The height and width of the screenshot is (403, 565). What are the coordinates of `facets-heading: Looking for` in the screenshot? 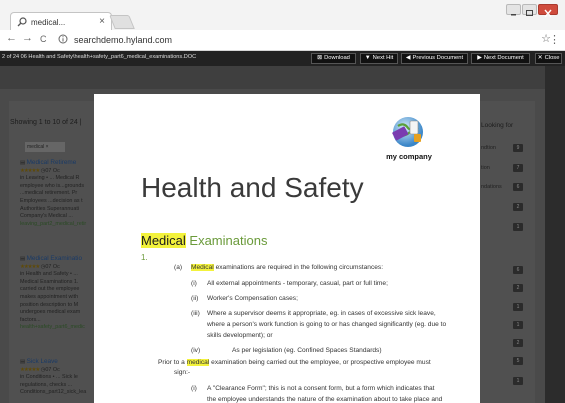 It's located at (497, 125).